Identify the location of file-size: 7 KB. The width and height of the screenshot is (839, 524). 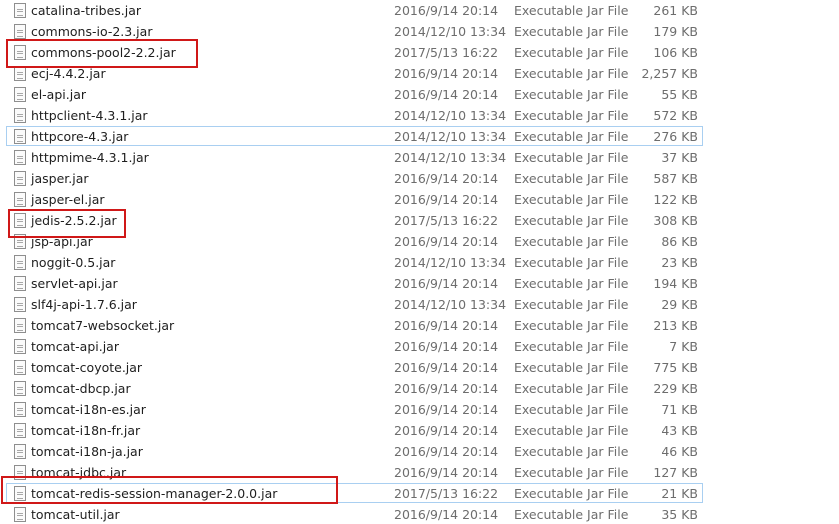
(683, 346).